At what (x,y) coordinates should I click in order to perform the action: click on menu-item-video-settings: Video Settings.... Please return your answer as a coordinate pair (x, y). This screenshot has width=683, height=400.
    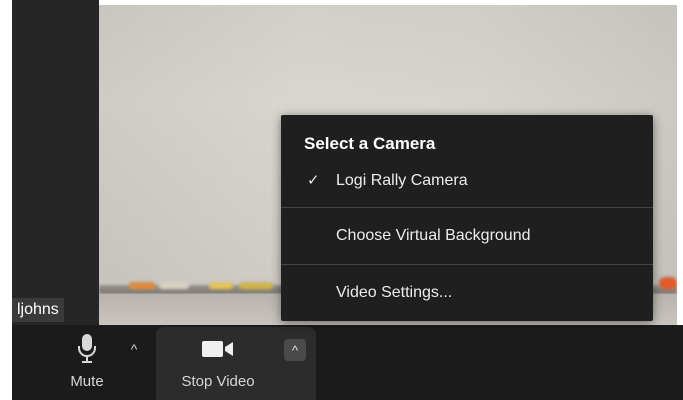
    Looking at the image, I should click on (467, 293).